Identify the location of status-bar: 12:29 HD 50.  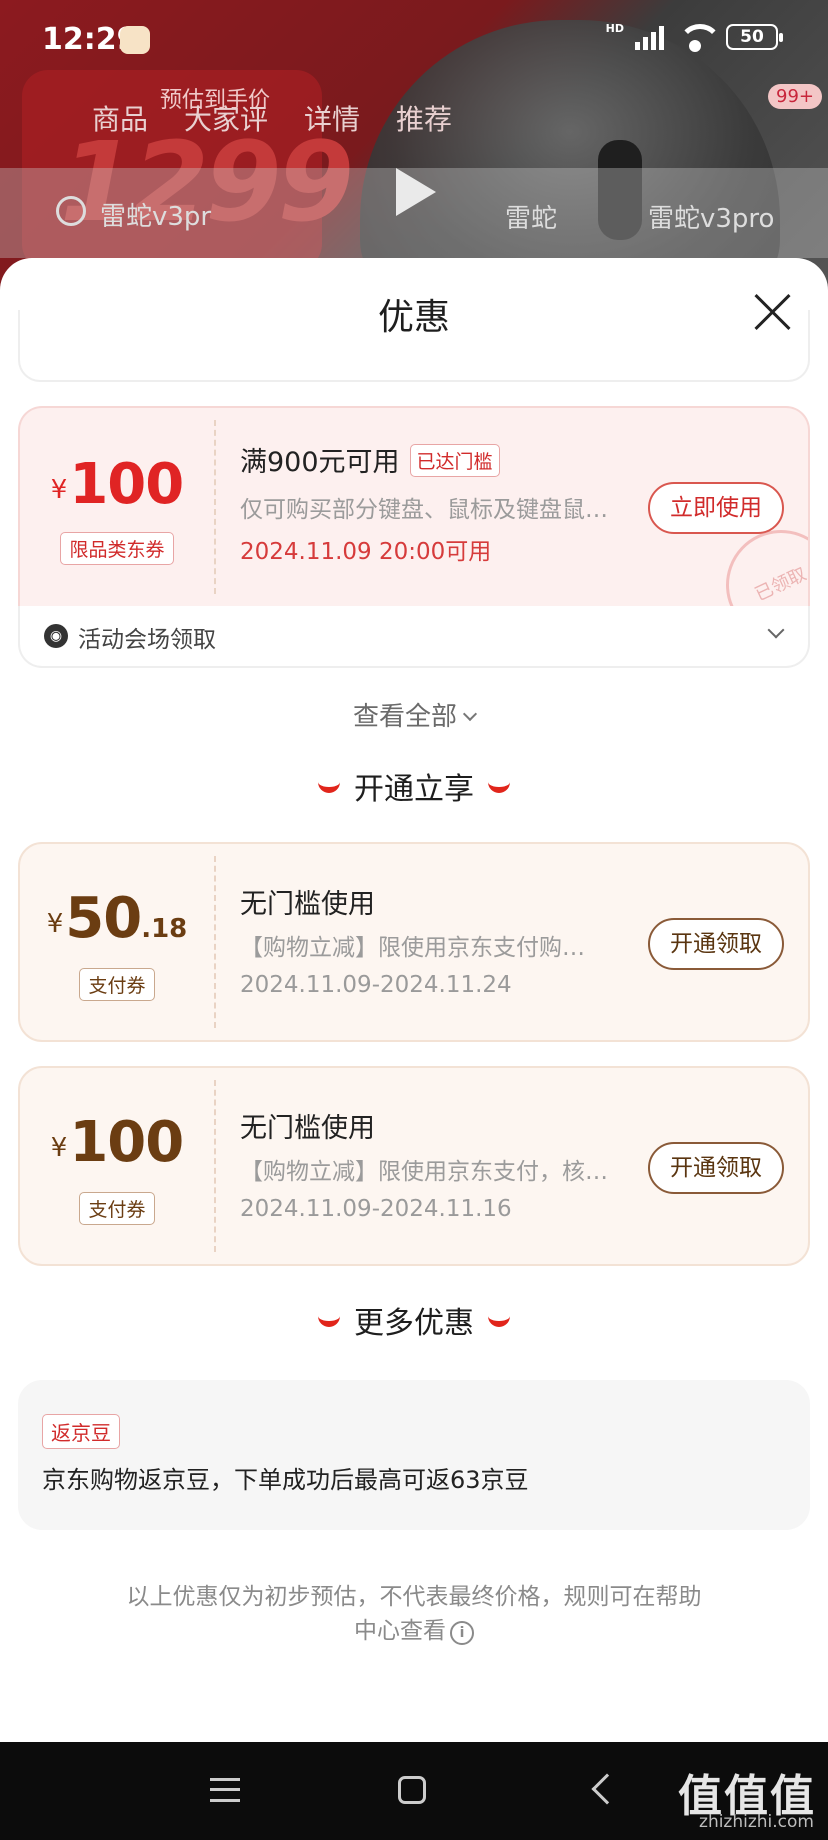
(414, 40).